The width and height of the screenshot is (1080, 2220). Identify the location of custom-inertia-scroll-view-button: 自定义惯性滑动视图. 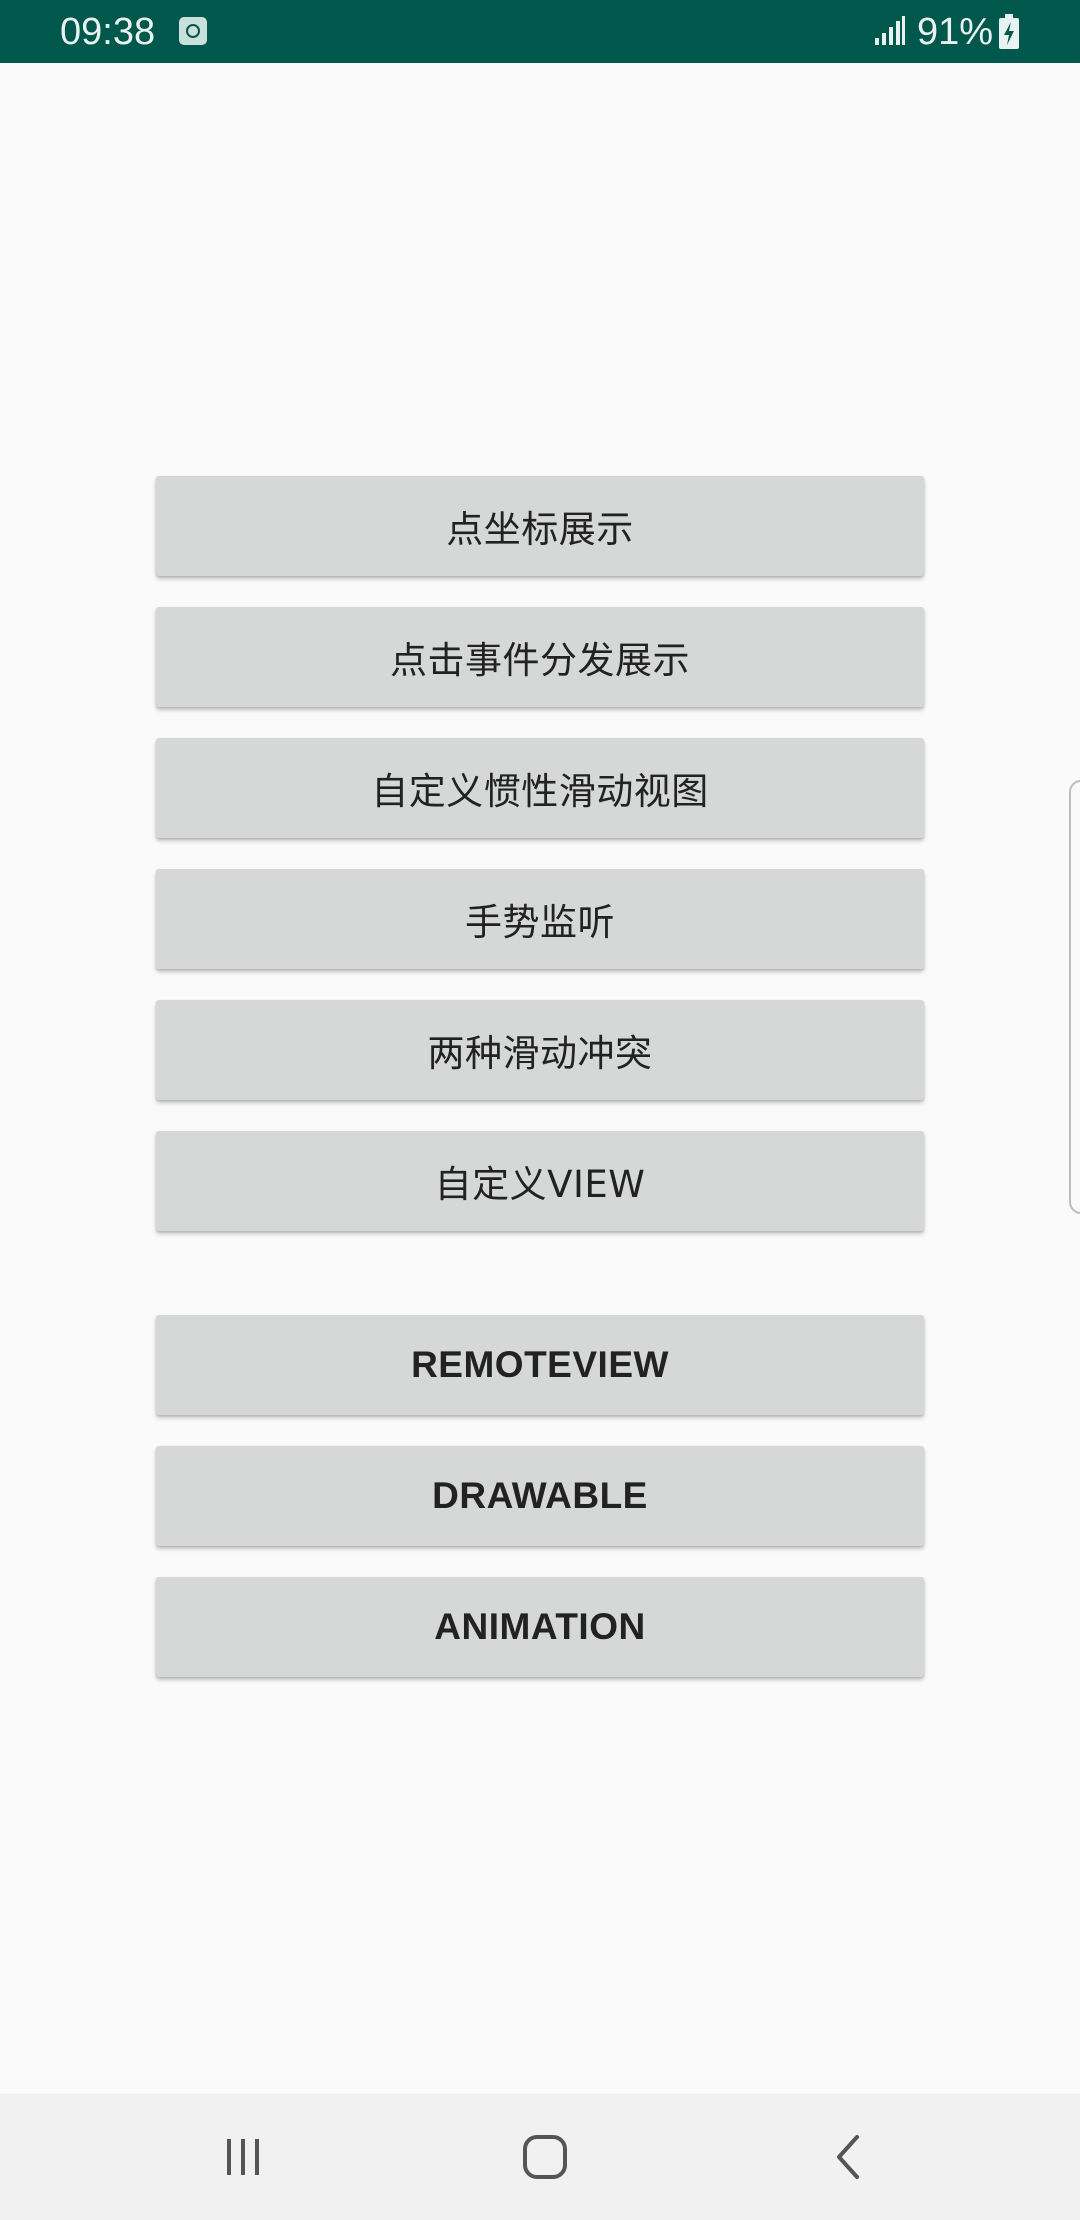
(540, 788).